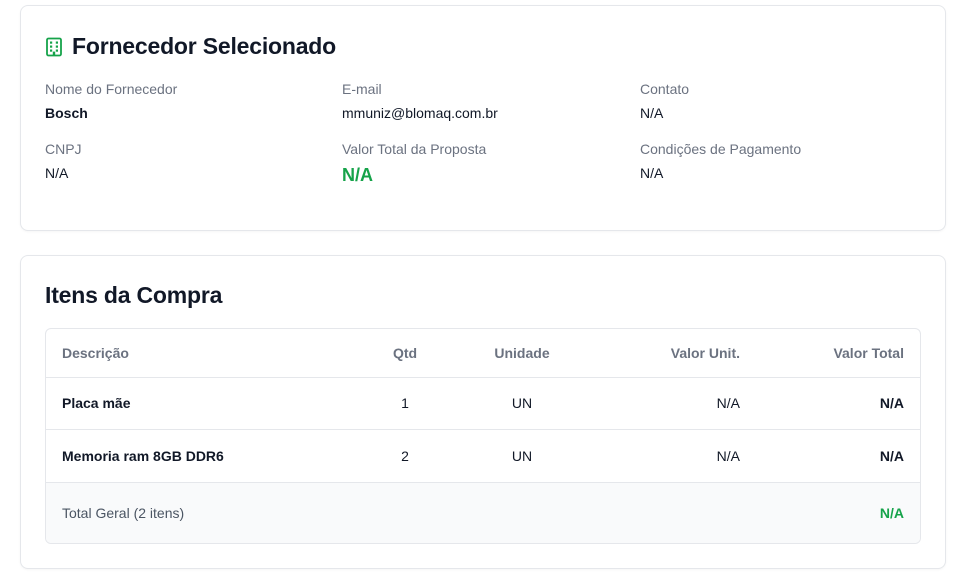 The width and height of the screenshot is (953, 576). I want to click on supplier-card-header: Fornecedor Selecionado, so click(190, 46).